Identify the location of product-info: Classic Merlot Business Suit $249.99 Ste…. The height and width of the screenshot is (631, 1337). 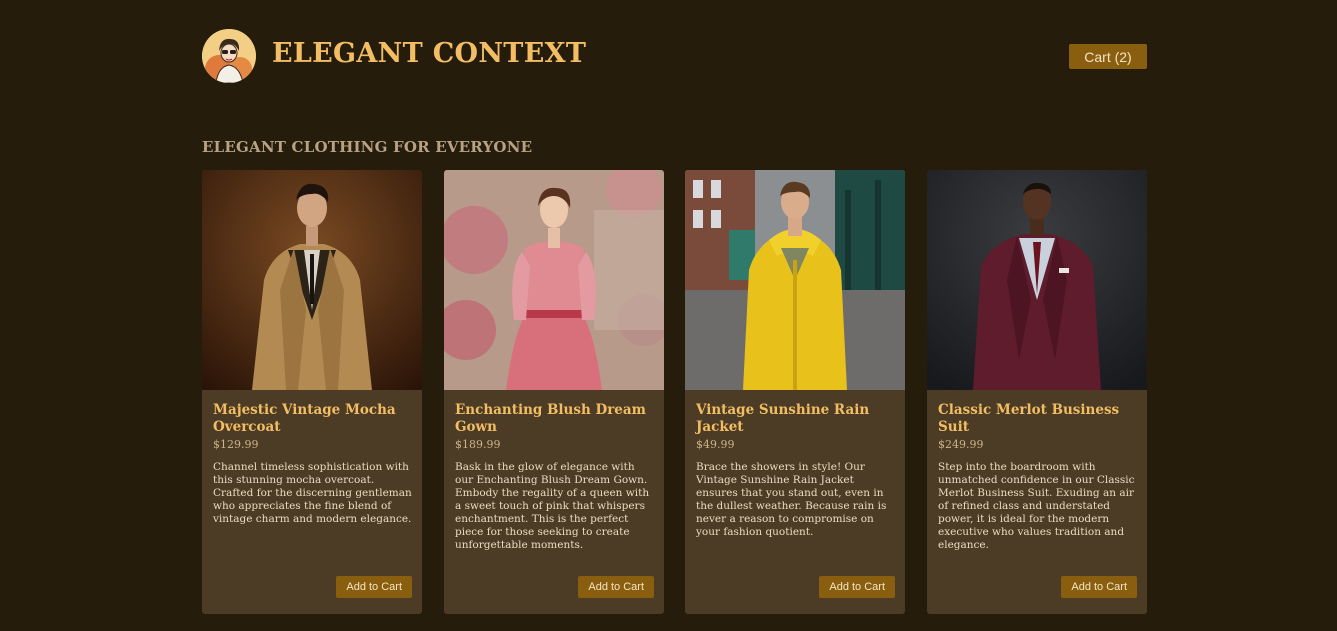
(1038, 477).